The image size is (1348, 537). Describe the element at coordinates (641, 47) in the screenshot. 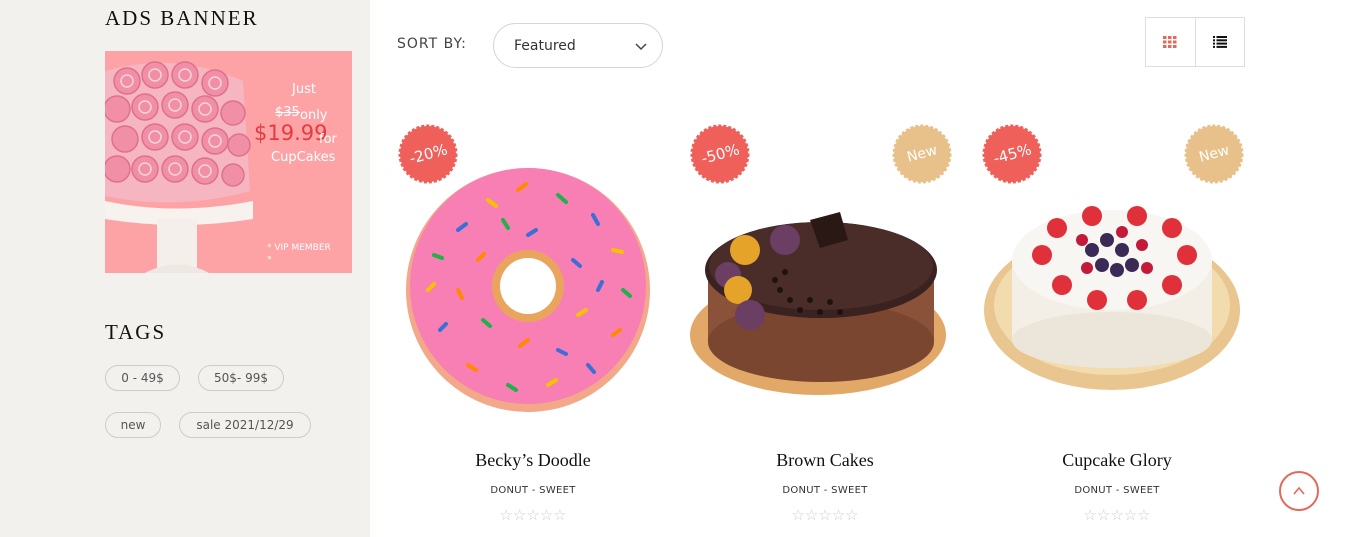

I see `chevron-down-icon` at that location.